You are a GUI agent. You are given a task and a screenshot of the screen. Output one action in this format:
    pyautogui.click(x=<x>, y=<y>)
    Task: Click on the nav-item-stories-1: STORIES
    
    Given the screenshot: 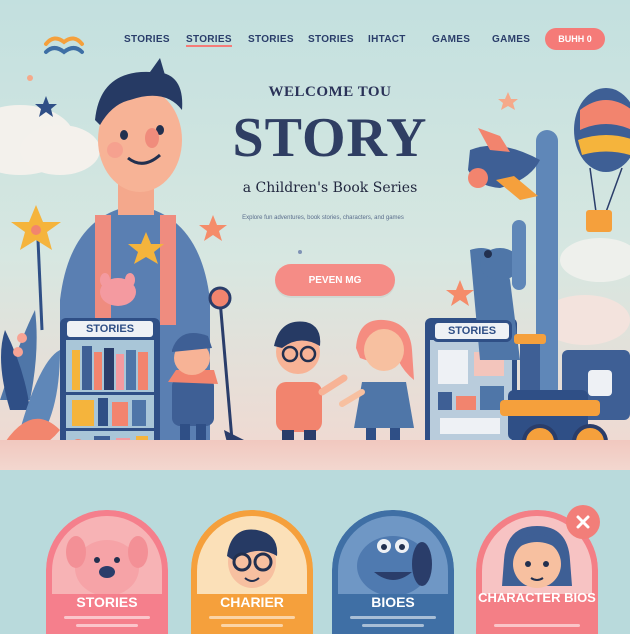 What is the action you would take?
    pyautogui.click(x=147, y=39)
    